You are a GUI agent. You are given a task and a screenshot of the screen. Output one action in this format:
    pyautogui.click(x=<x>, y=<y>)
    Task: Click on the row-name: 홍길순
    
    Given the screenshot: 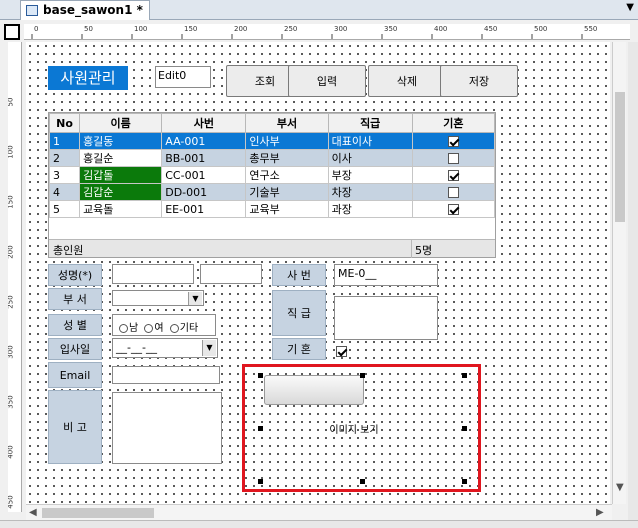 What is the action you would take?
    pyautogui.click(x=121, y=158)
    